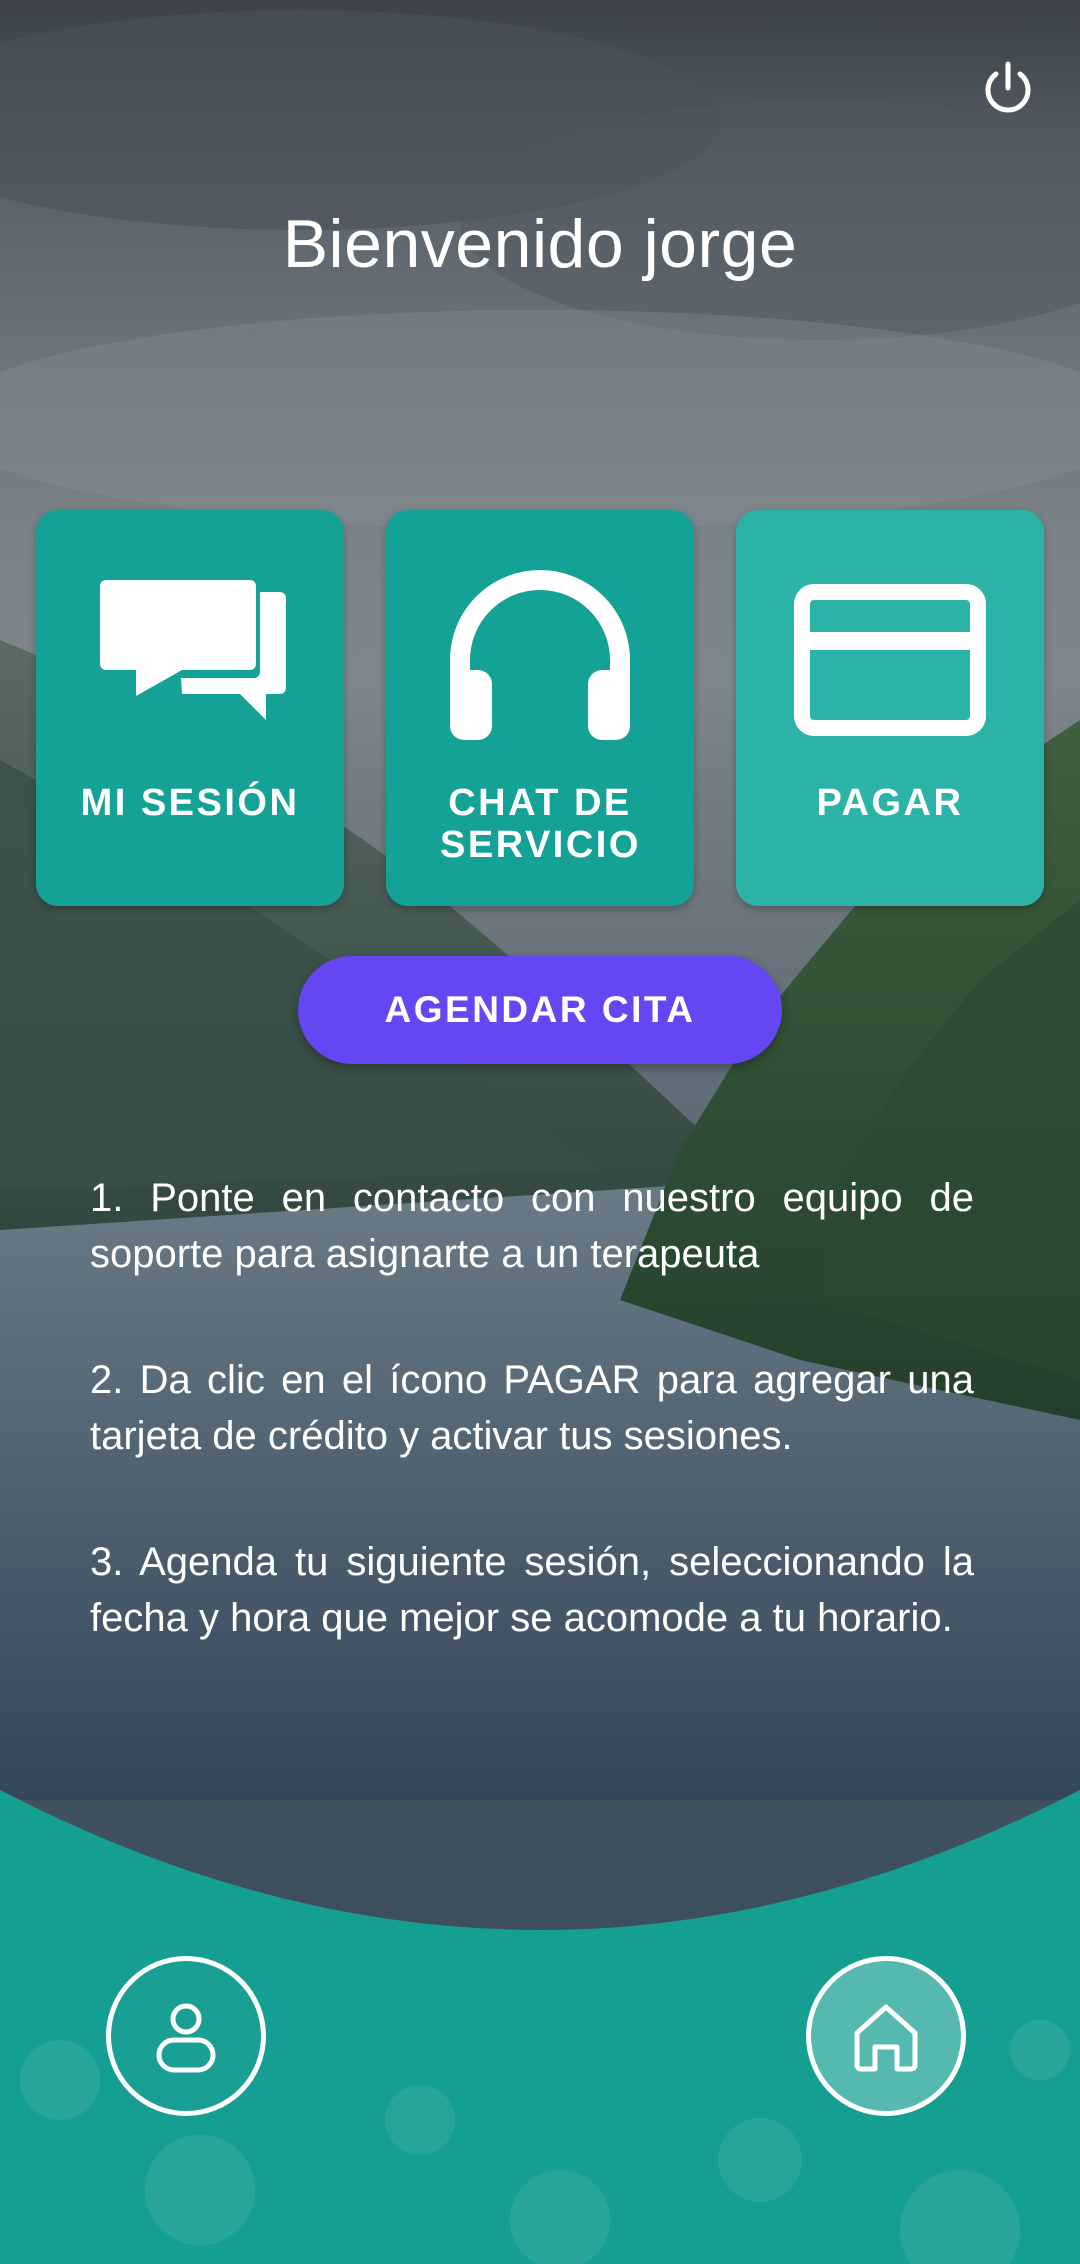 The image size is (1080, 2264). I want to click on home-icon, so click(886, 2038).